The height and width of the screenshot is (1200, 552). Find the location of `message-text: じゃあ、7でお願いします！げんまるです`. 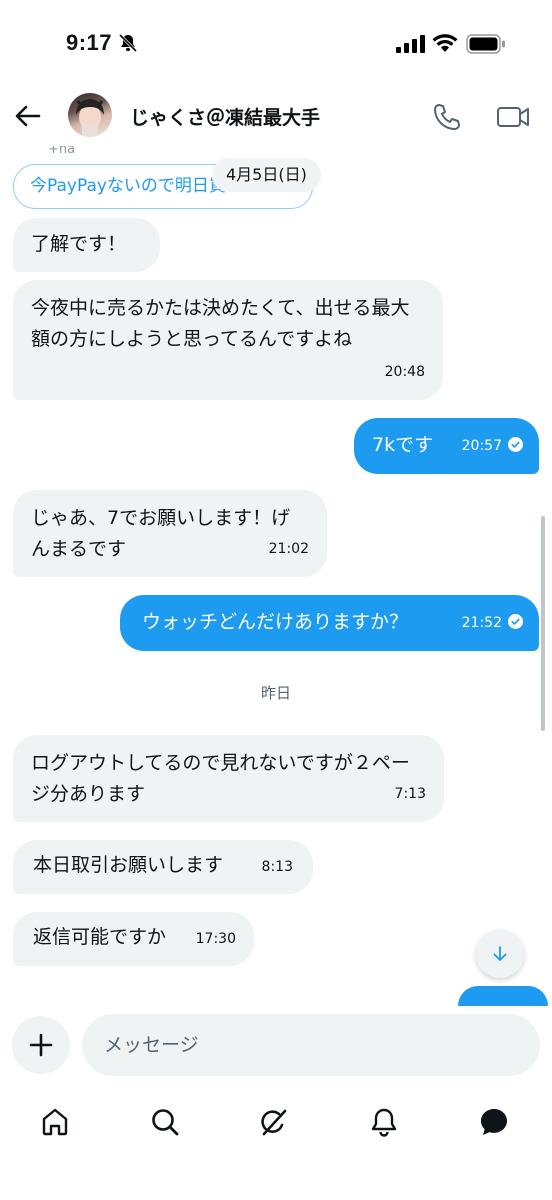

message-text: じゃあ、7でお願いします！げんまるです is located at coordinates (161, 533).